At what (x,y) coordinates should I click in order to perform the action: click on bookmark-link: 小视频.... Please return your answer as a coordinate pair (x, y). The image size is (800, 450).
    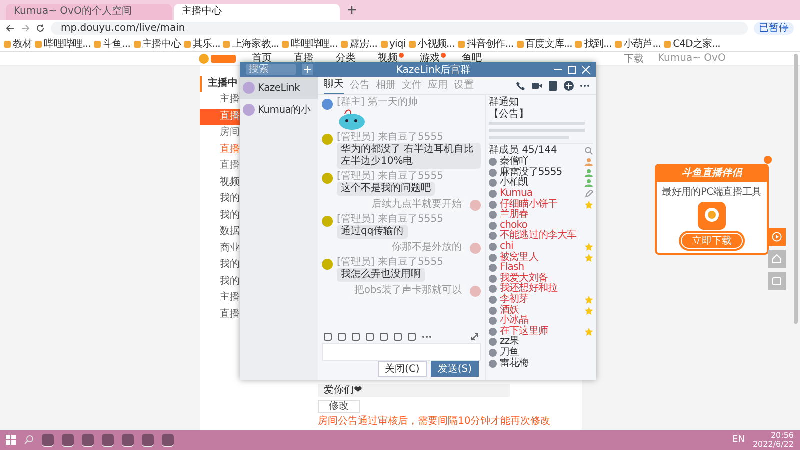
    Looking at the image, I should click on (431, 44).